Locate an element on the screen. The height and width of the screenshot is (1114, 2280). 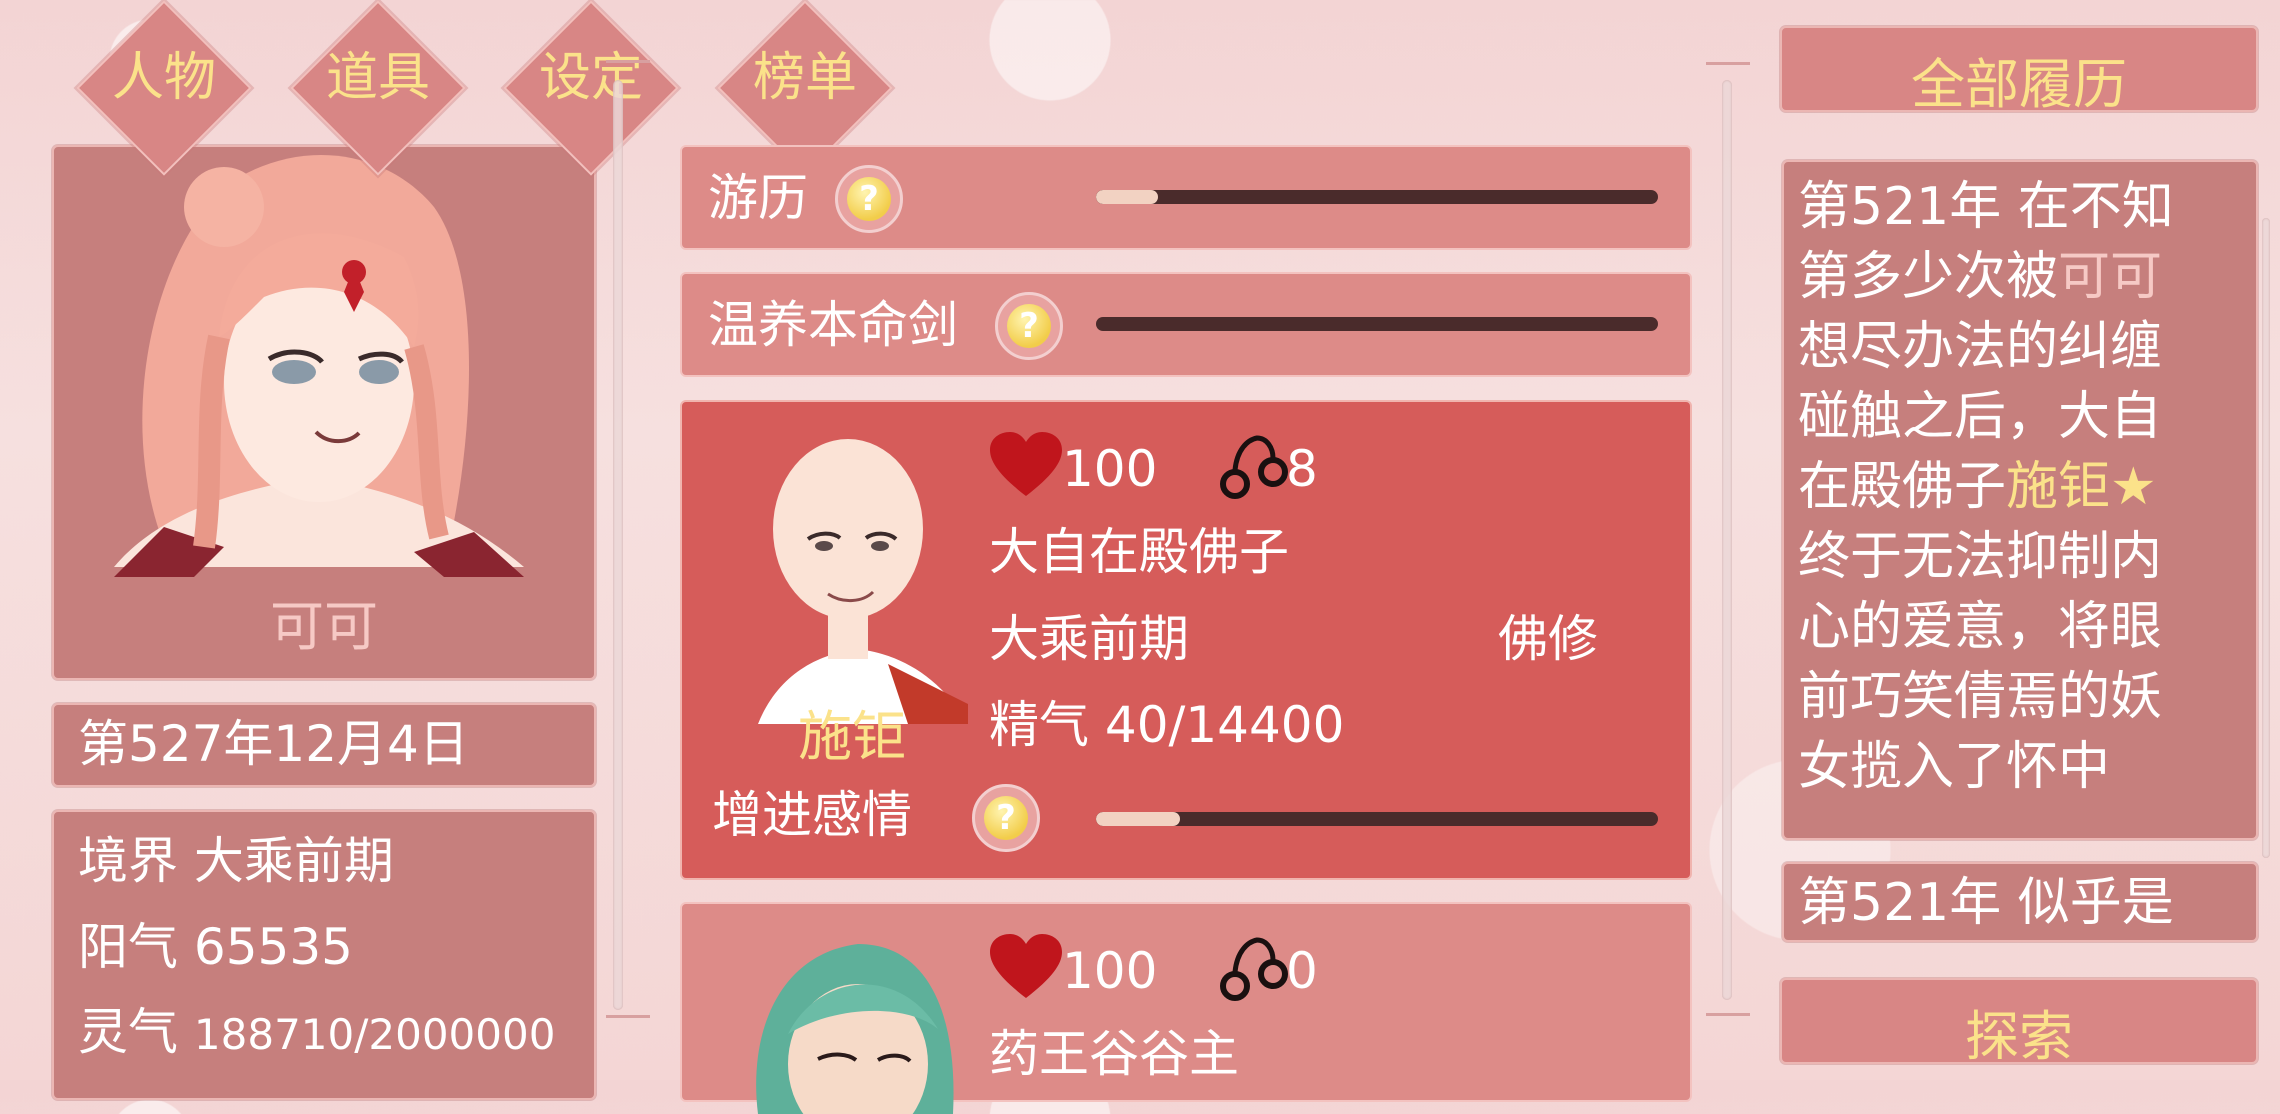
action-label: 温养本命剑 is located at coordinates (833, 325).